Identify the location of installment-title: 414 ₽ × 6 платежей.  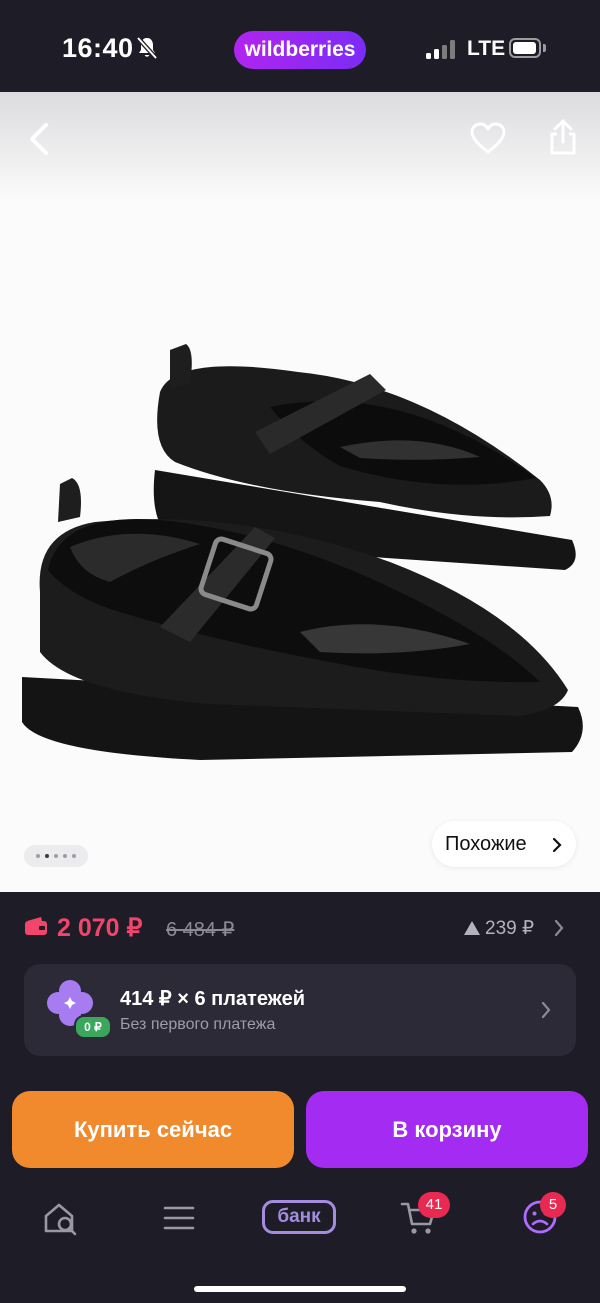
(213, 999).